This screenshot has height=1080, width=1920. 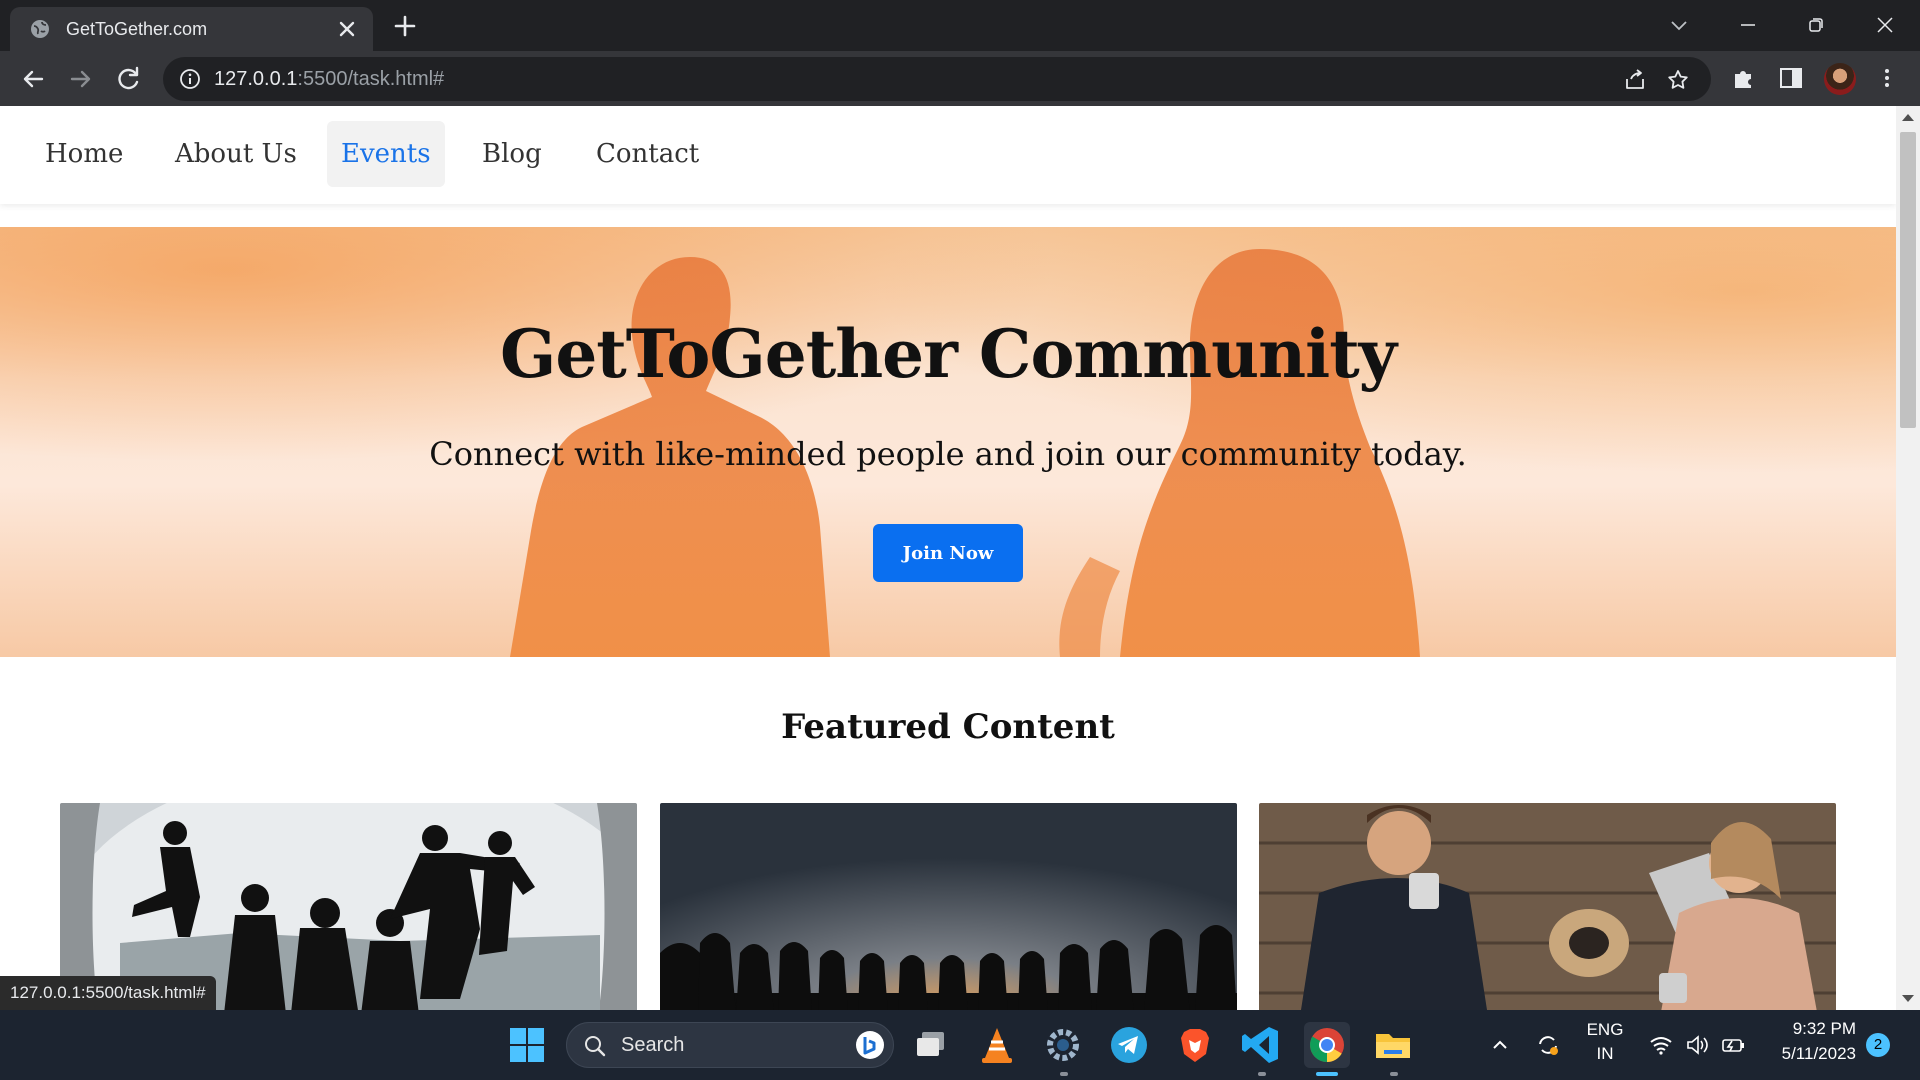 What do you see at coordinates (1885, 25) in the screenshot?
I see `close-window-icon` at bounding box center [1885, 25].